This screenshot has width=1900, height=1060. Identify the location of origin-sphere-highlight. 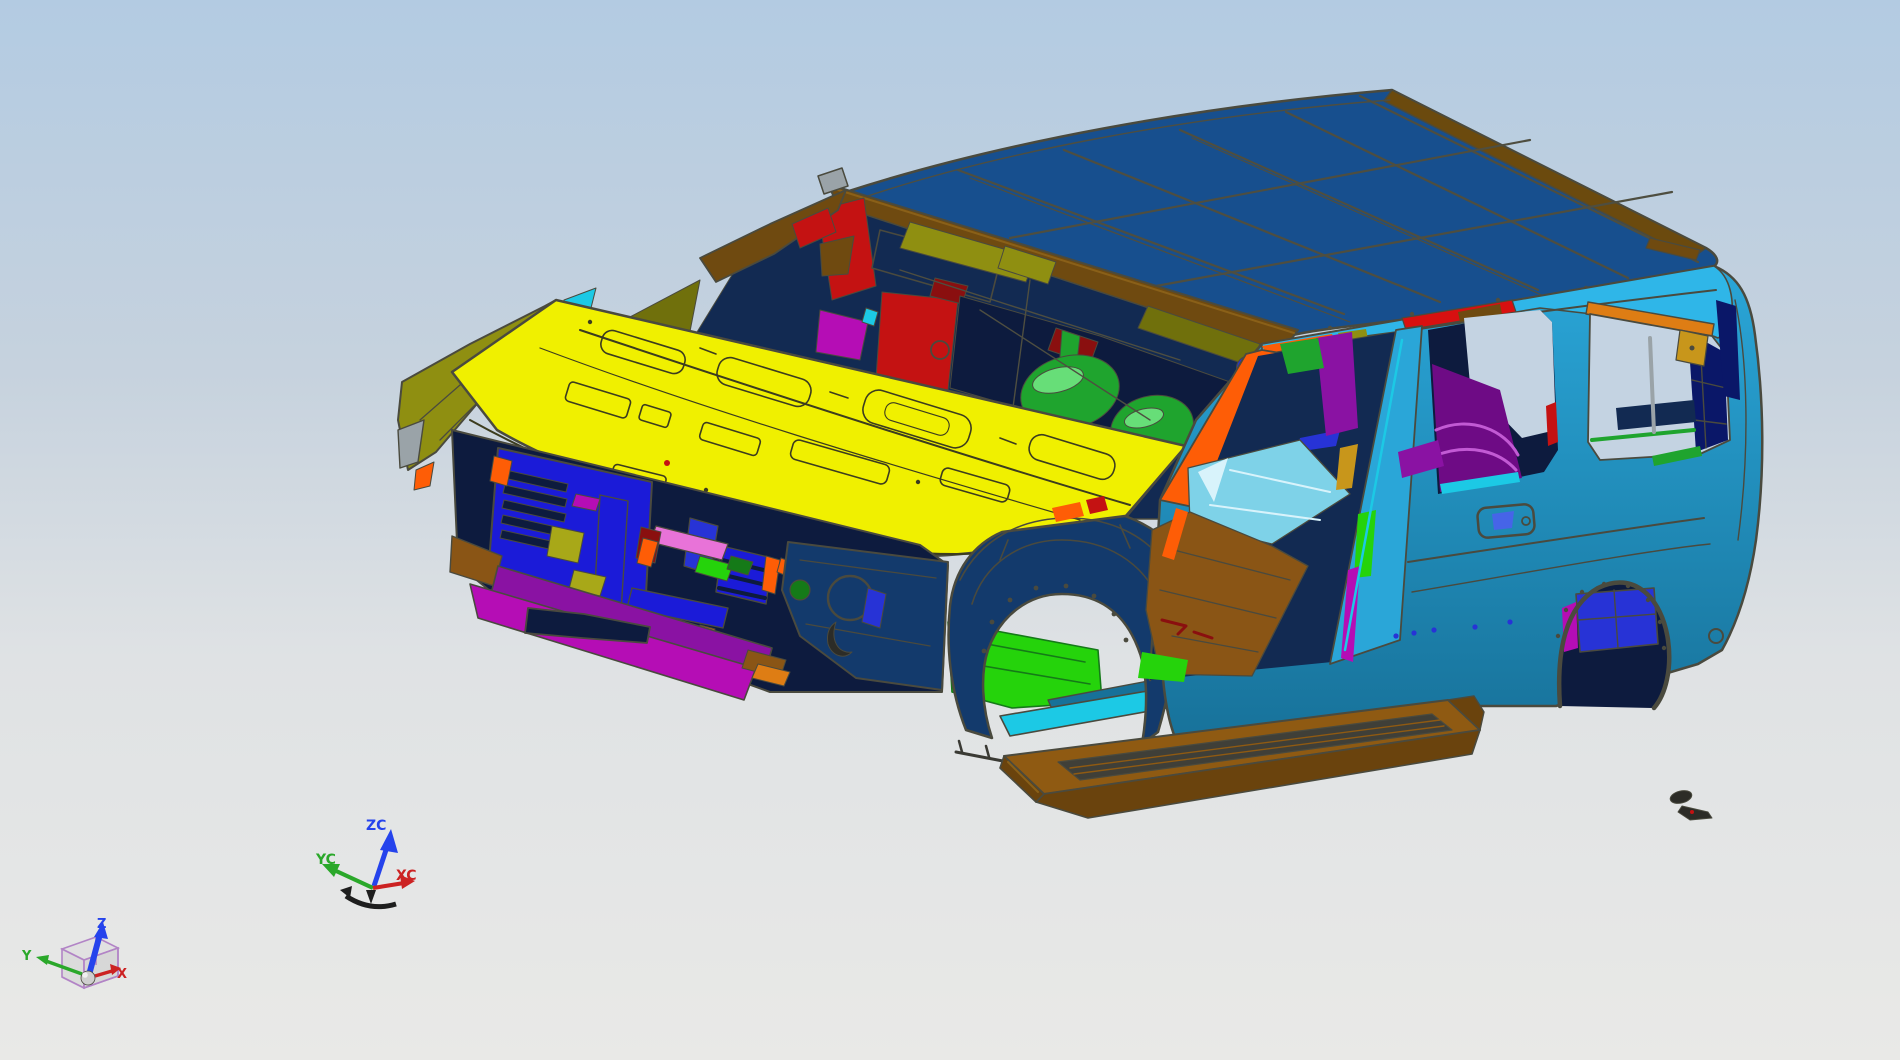
(85, 975).